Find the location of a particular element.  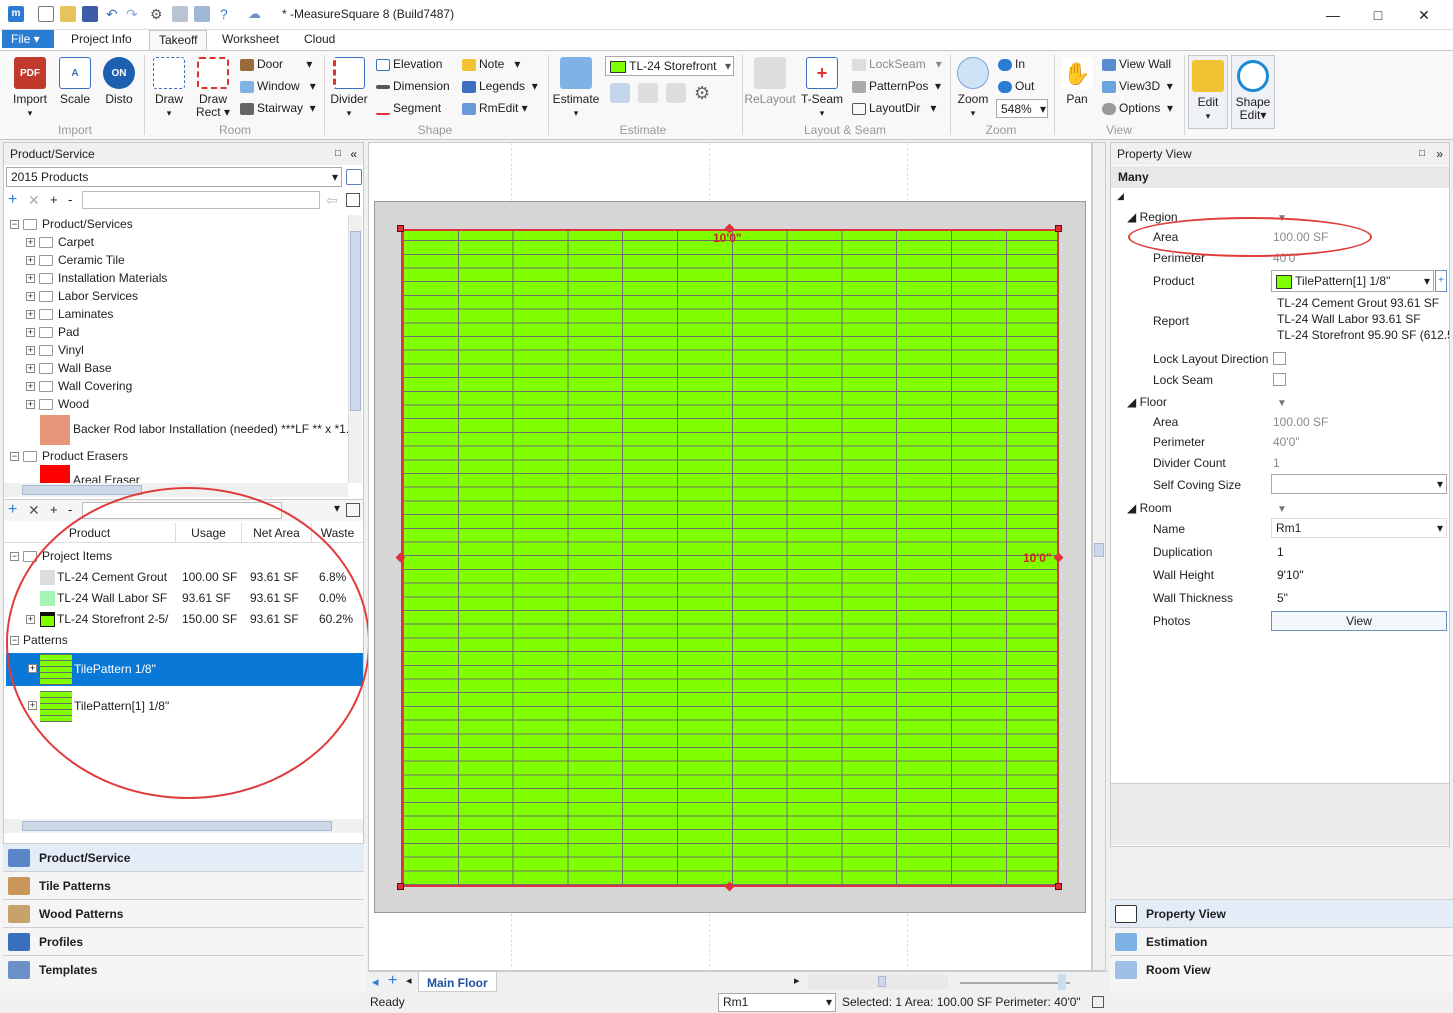

nav-profiles: Profiles is located at coordinates (183, 941).